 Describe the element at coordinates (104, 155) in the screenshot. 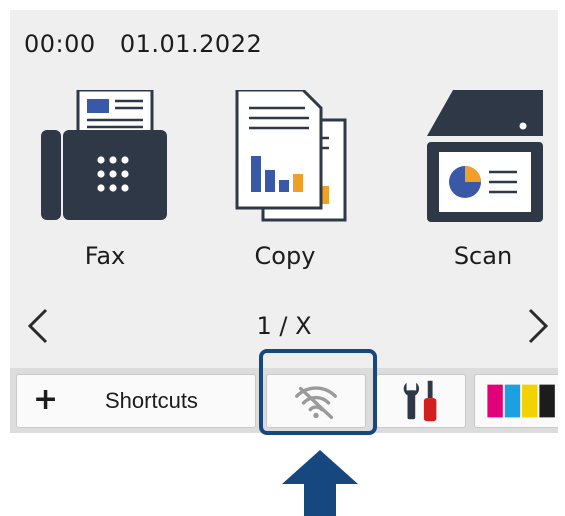

I see `fax-icon` at that location.